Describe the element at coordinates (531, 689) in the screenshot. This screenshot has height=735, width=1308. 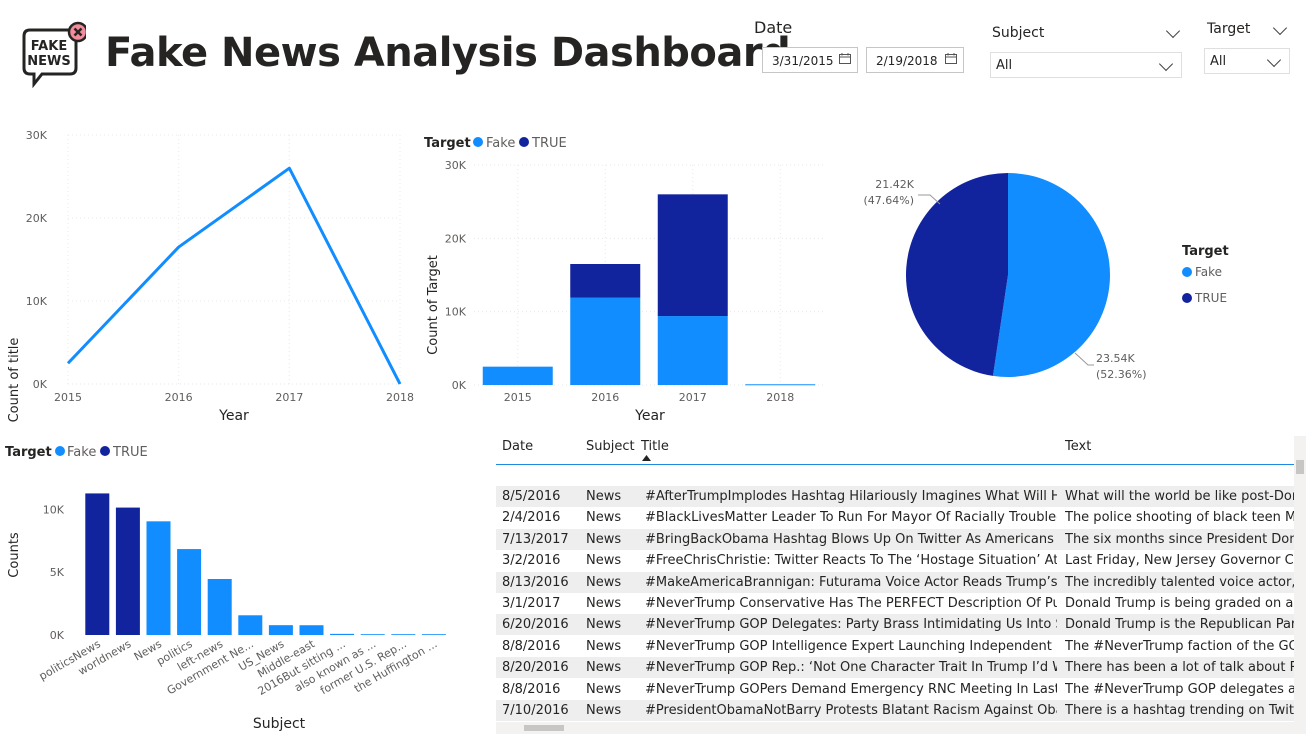
I see `cell-date: 8/8/2016` at that location.